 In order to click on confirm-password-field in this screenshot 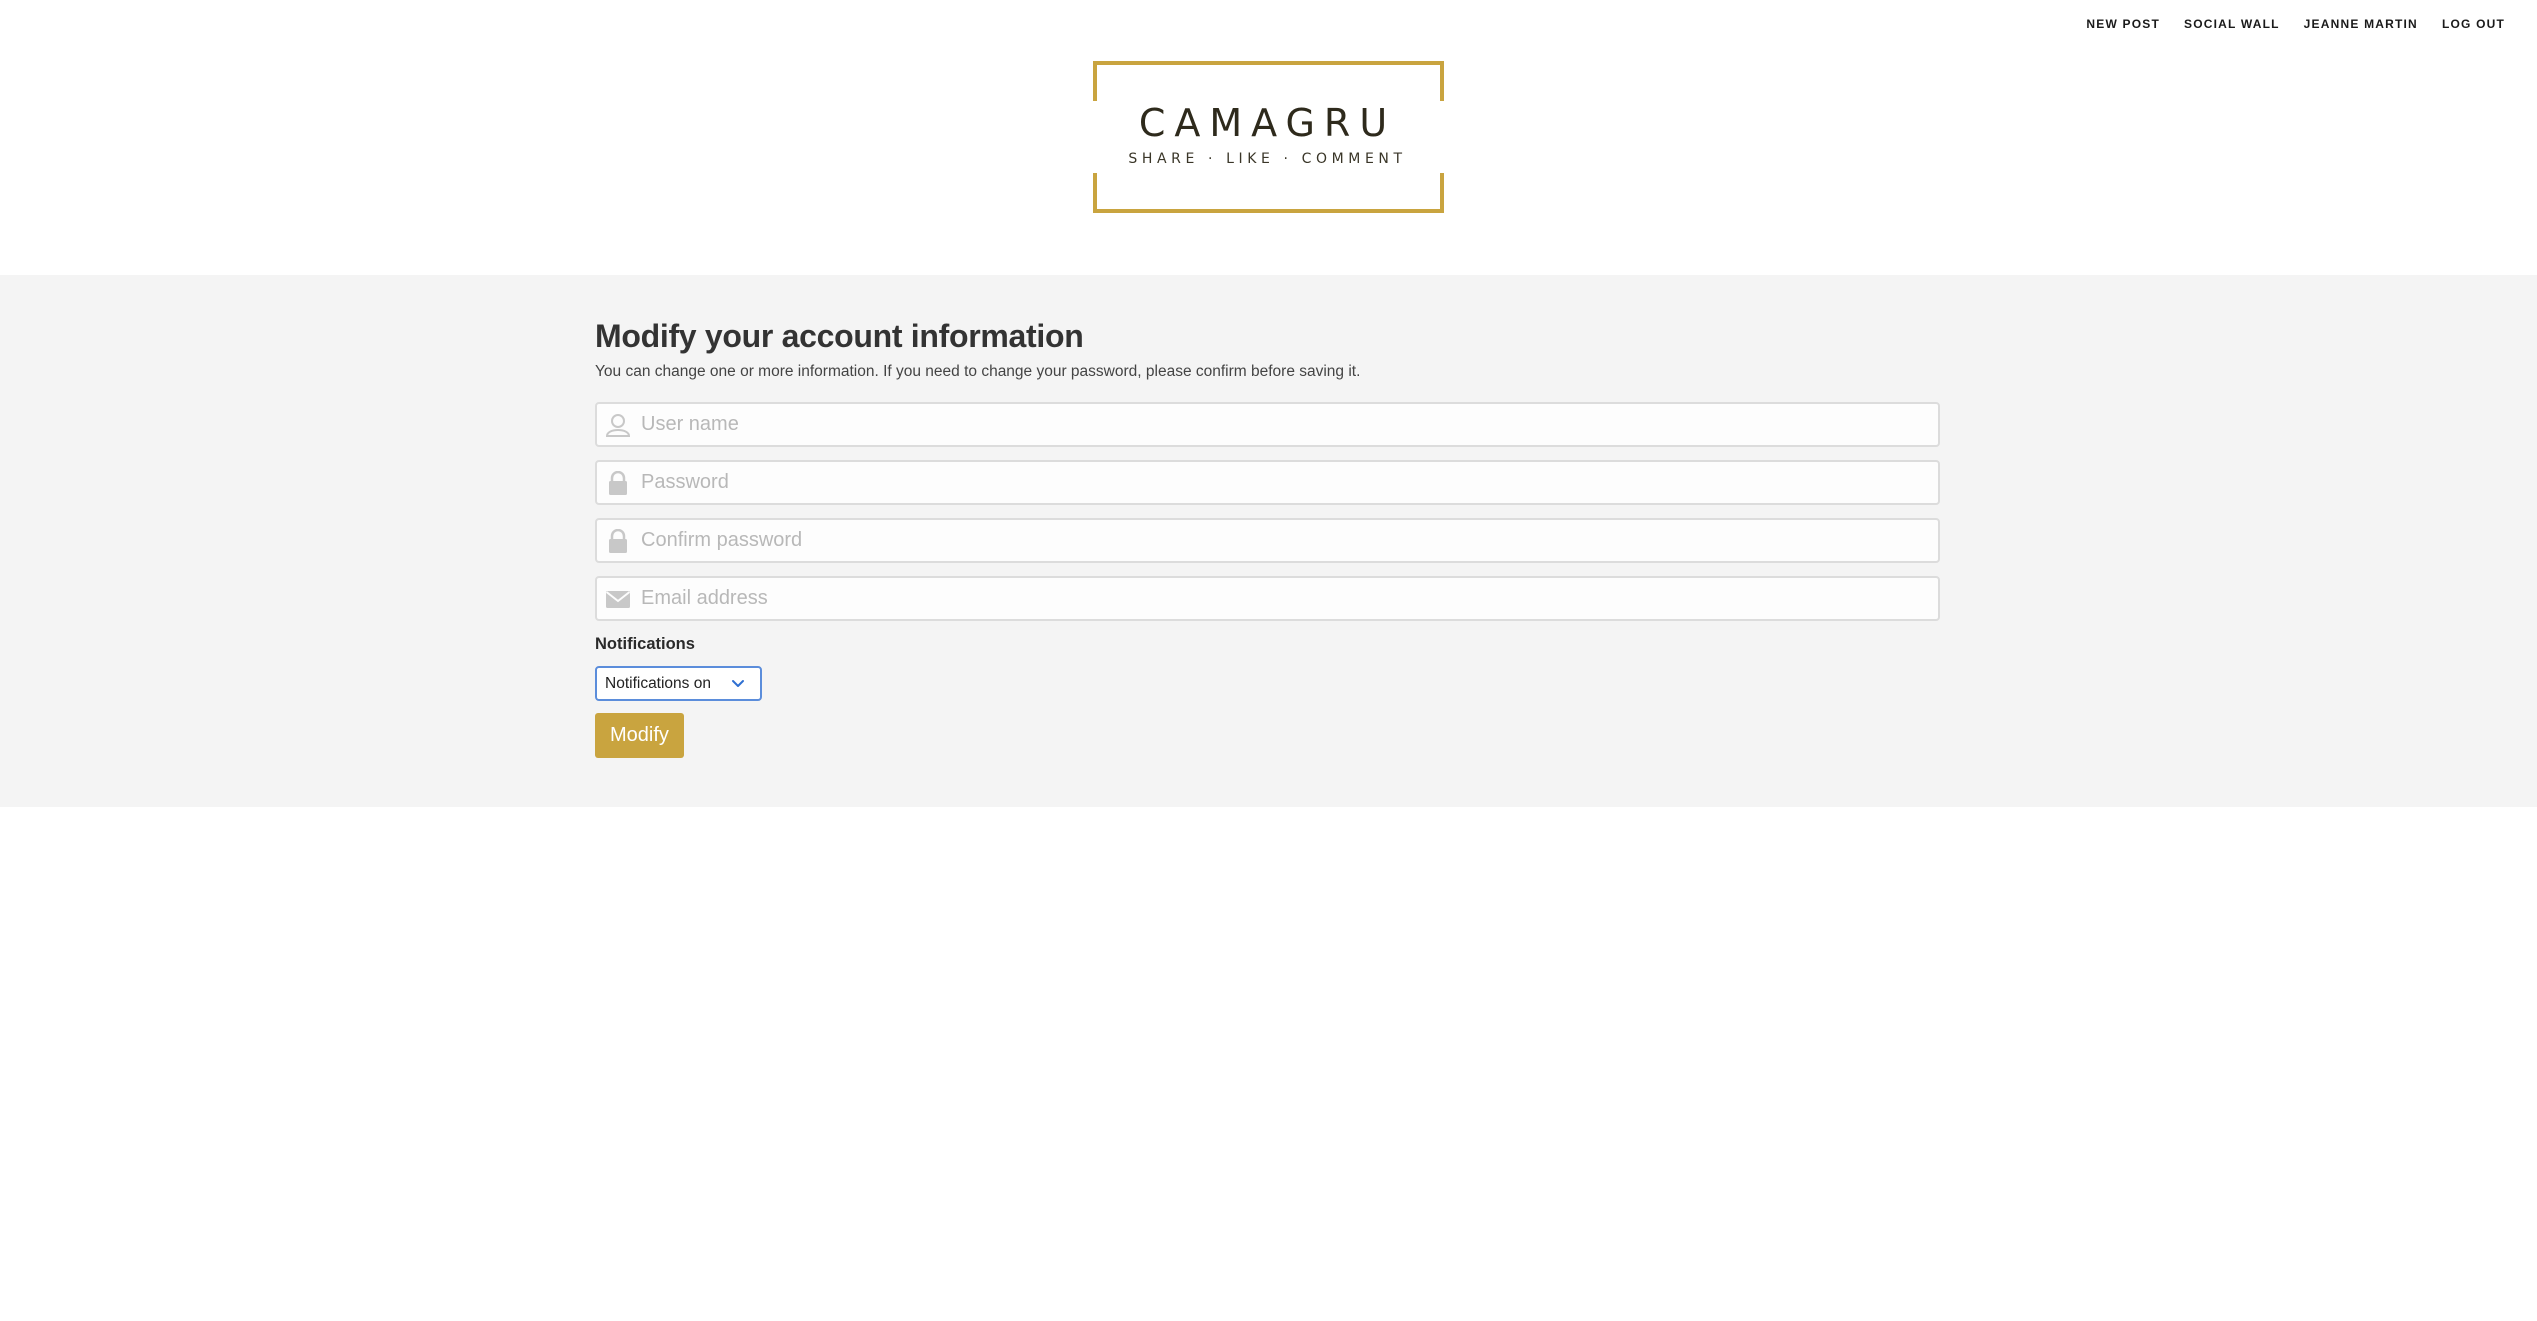, I will do `click(1267, 540)`.